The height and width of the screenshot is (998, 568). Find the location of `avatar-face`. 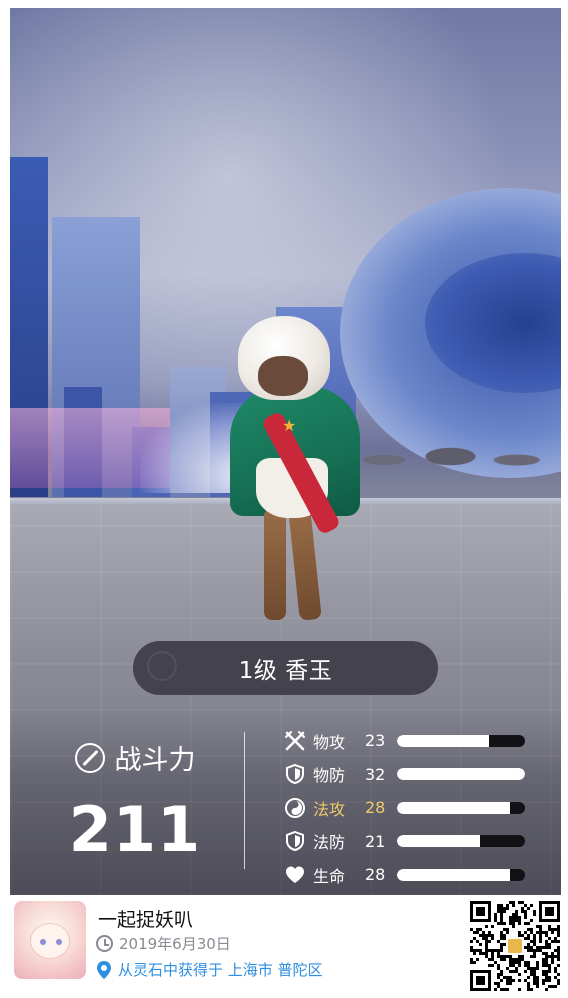

avatar-face is located at coordinates (50, 941).